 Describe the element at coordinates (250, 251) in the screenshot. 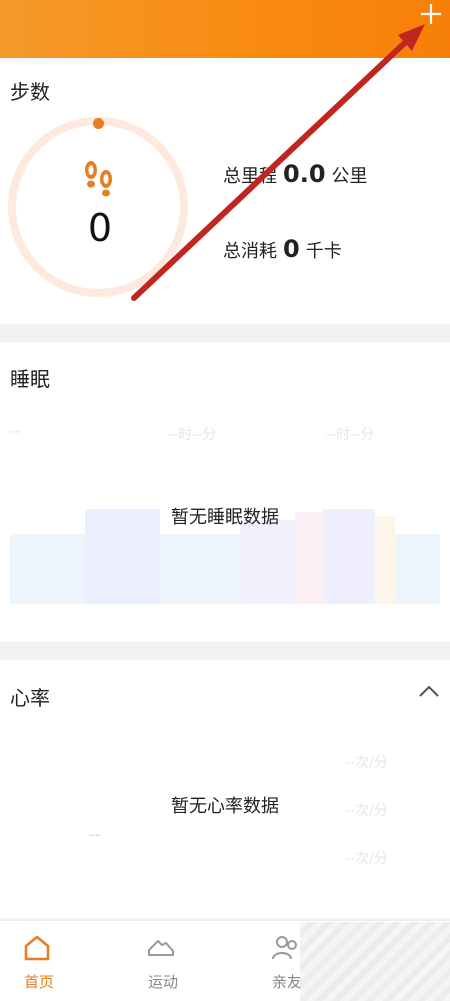

I see `calories-label: 总消耗` at that location.